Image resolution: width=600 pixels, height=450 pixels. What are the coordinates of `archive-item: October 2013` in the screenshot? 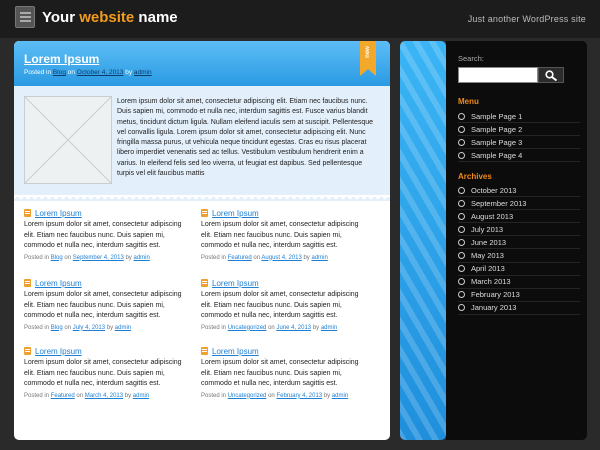 It's located at (519, 191).